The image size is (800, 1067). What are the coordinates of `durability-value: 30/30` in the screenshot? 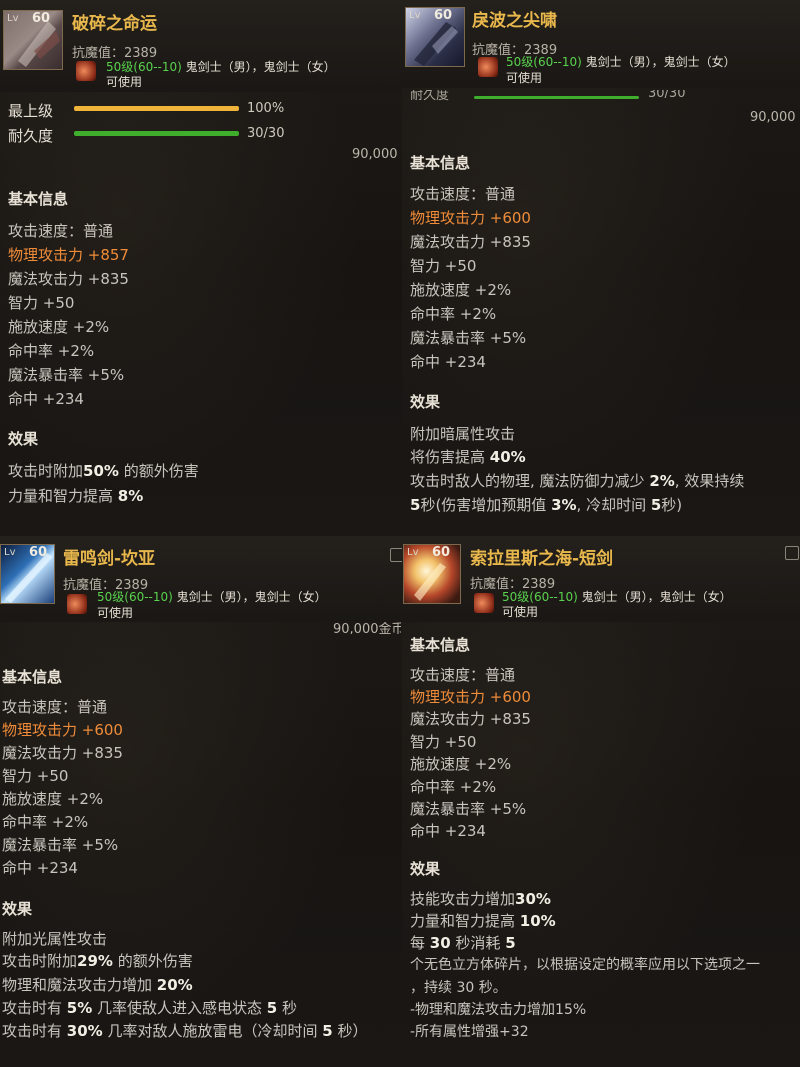 It's located at (266, 133).